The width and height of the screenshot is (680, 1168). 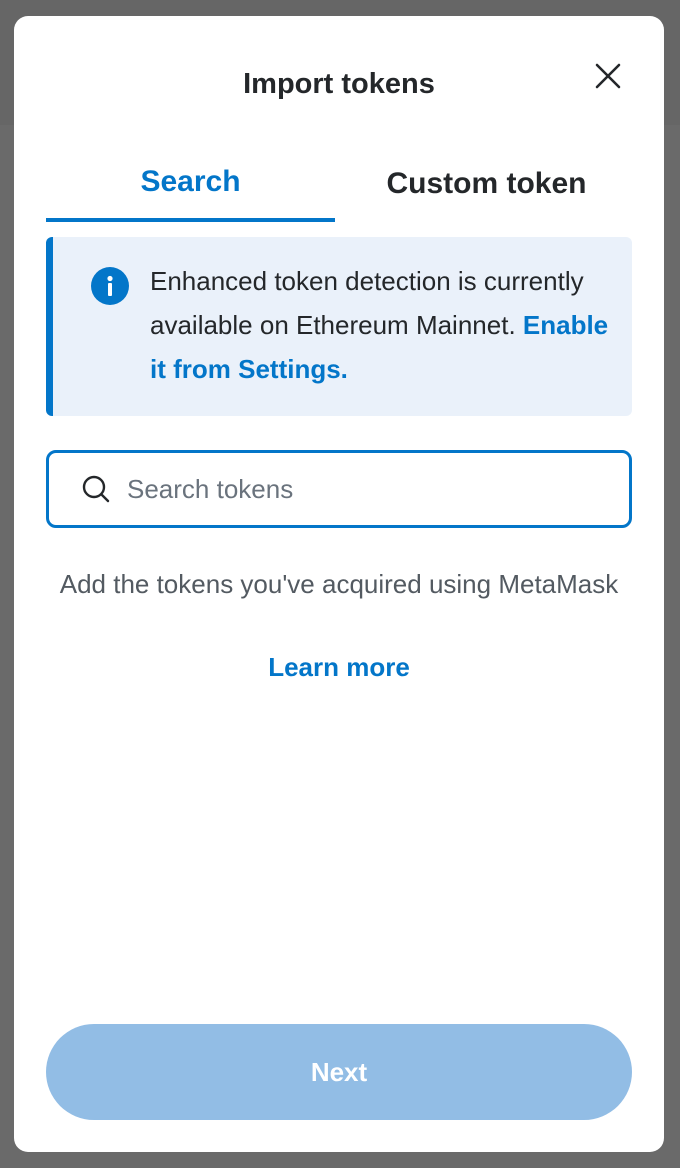 What do you see at coordinates (362, 489) in the screenshot?
I see `search-input` at bounding box center [362, 489].